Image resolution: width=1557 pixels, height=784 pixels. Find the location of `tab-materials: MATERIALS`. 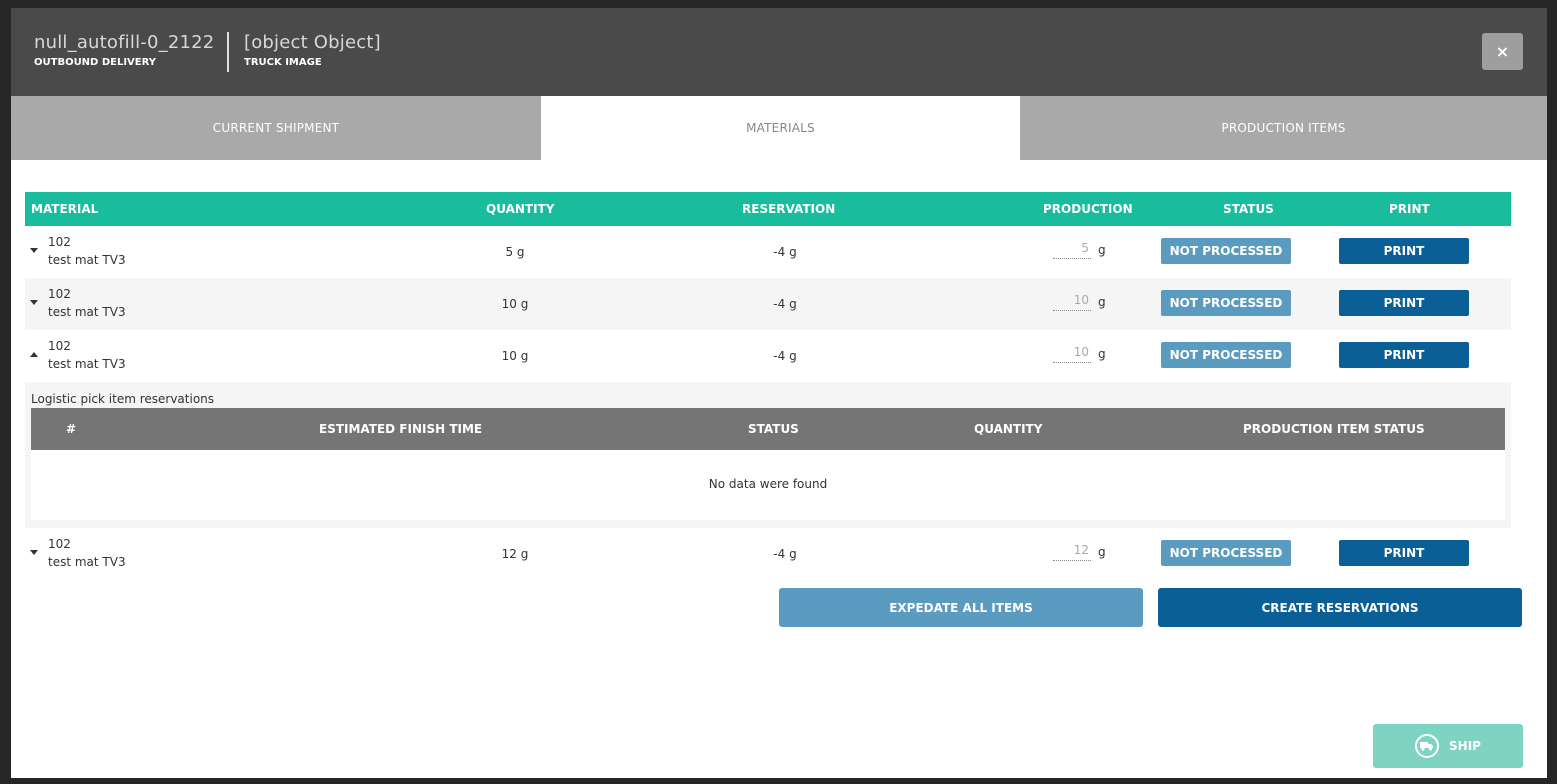

tab-materials: MATERIALS is located at coordinates (780, 128).